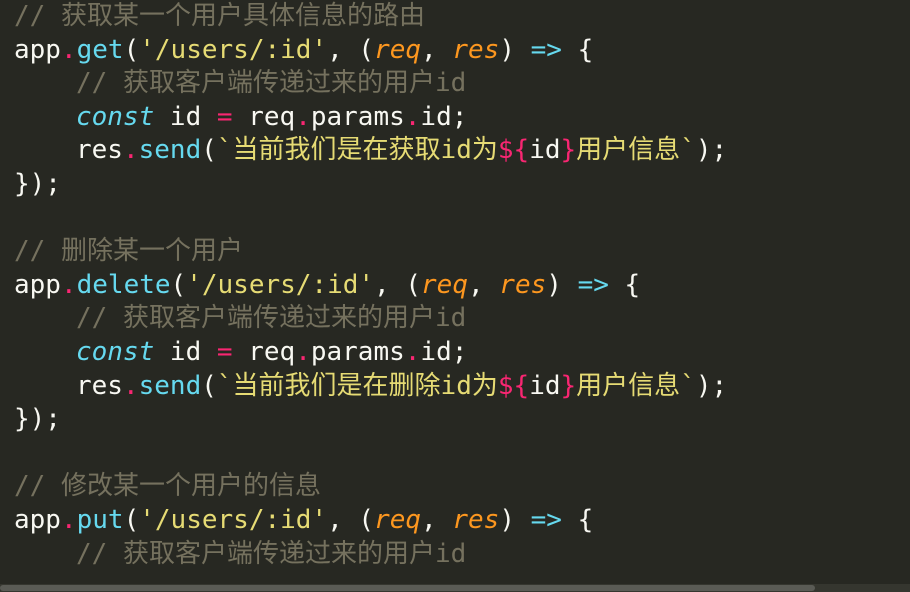 The width and height of the screenshot is (910, 592). I want to click on code-token: put, so click(100, 519).